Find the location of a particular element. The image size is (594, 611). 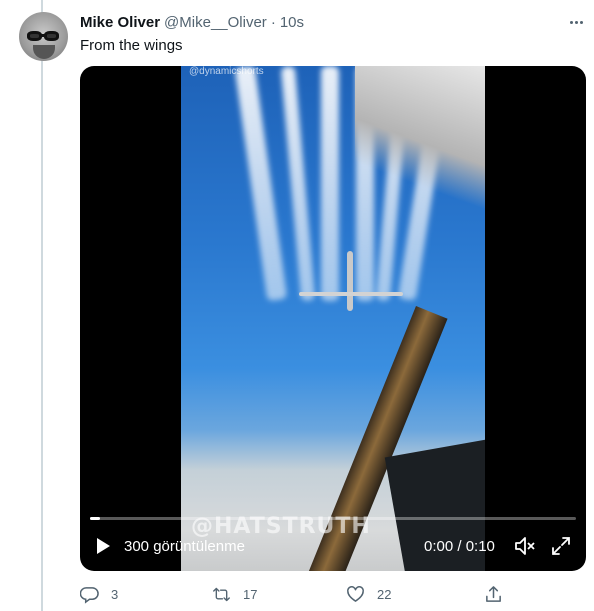

avatar-glasses-right is located at coordinates (51, 36).